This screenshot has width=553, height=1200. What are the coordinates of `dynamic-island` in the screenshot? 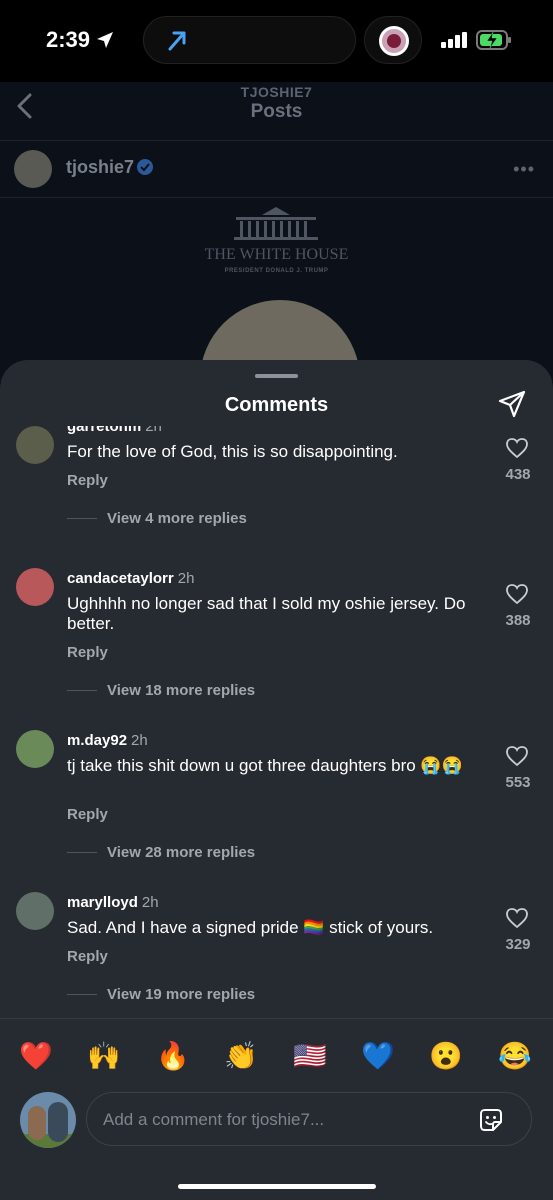 It's located at (249, 40).